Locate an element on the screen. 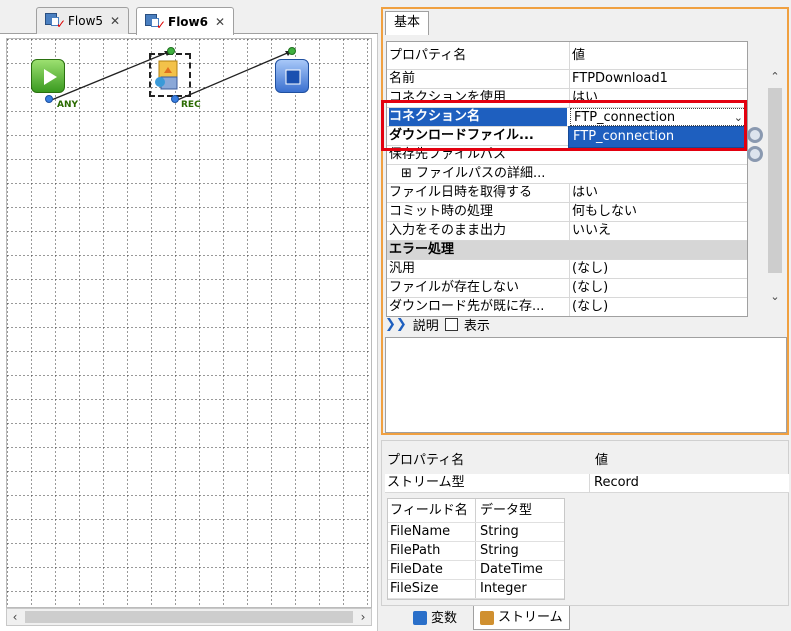  end-node is located at coordinates (292, 76).